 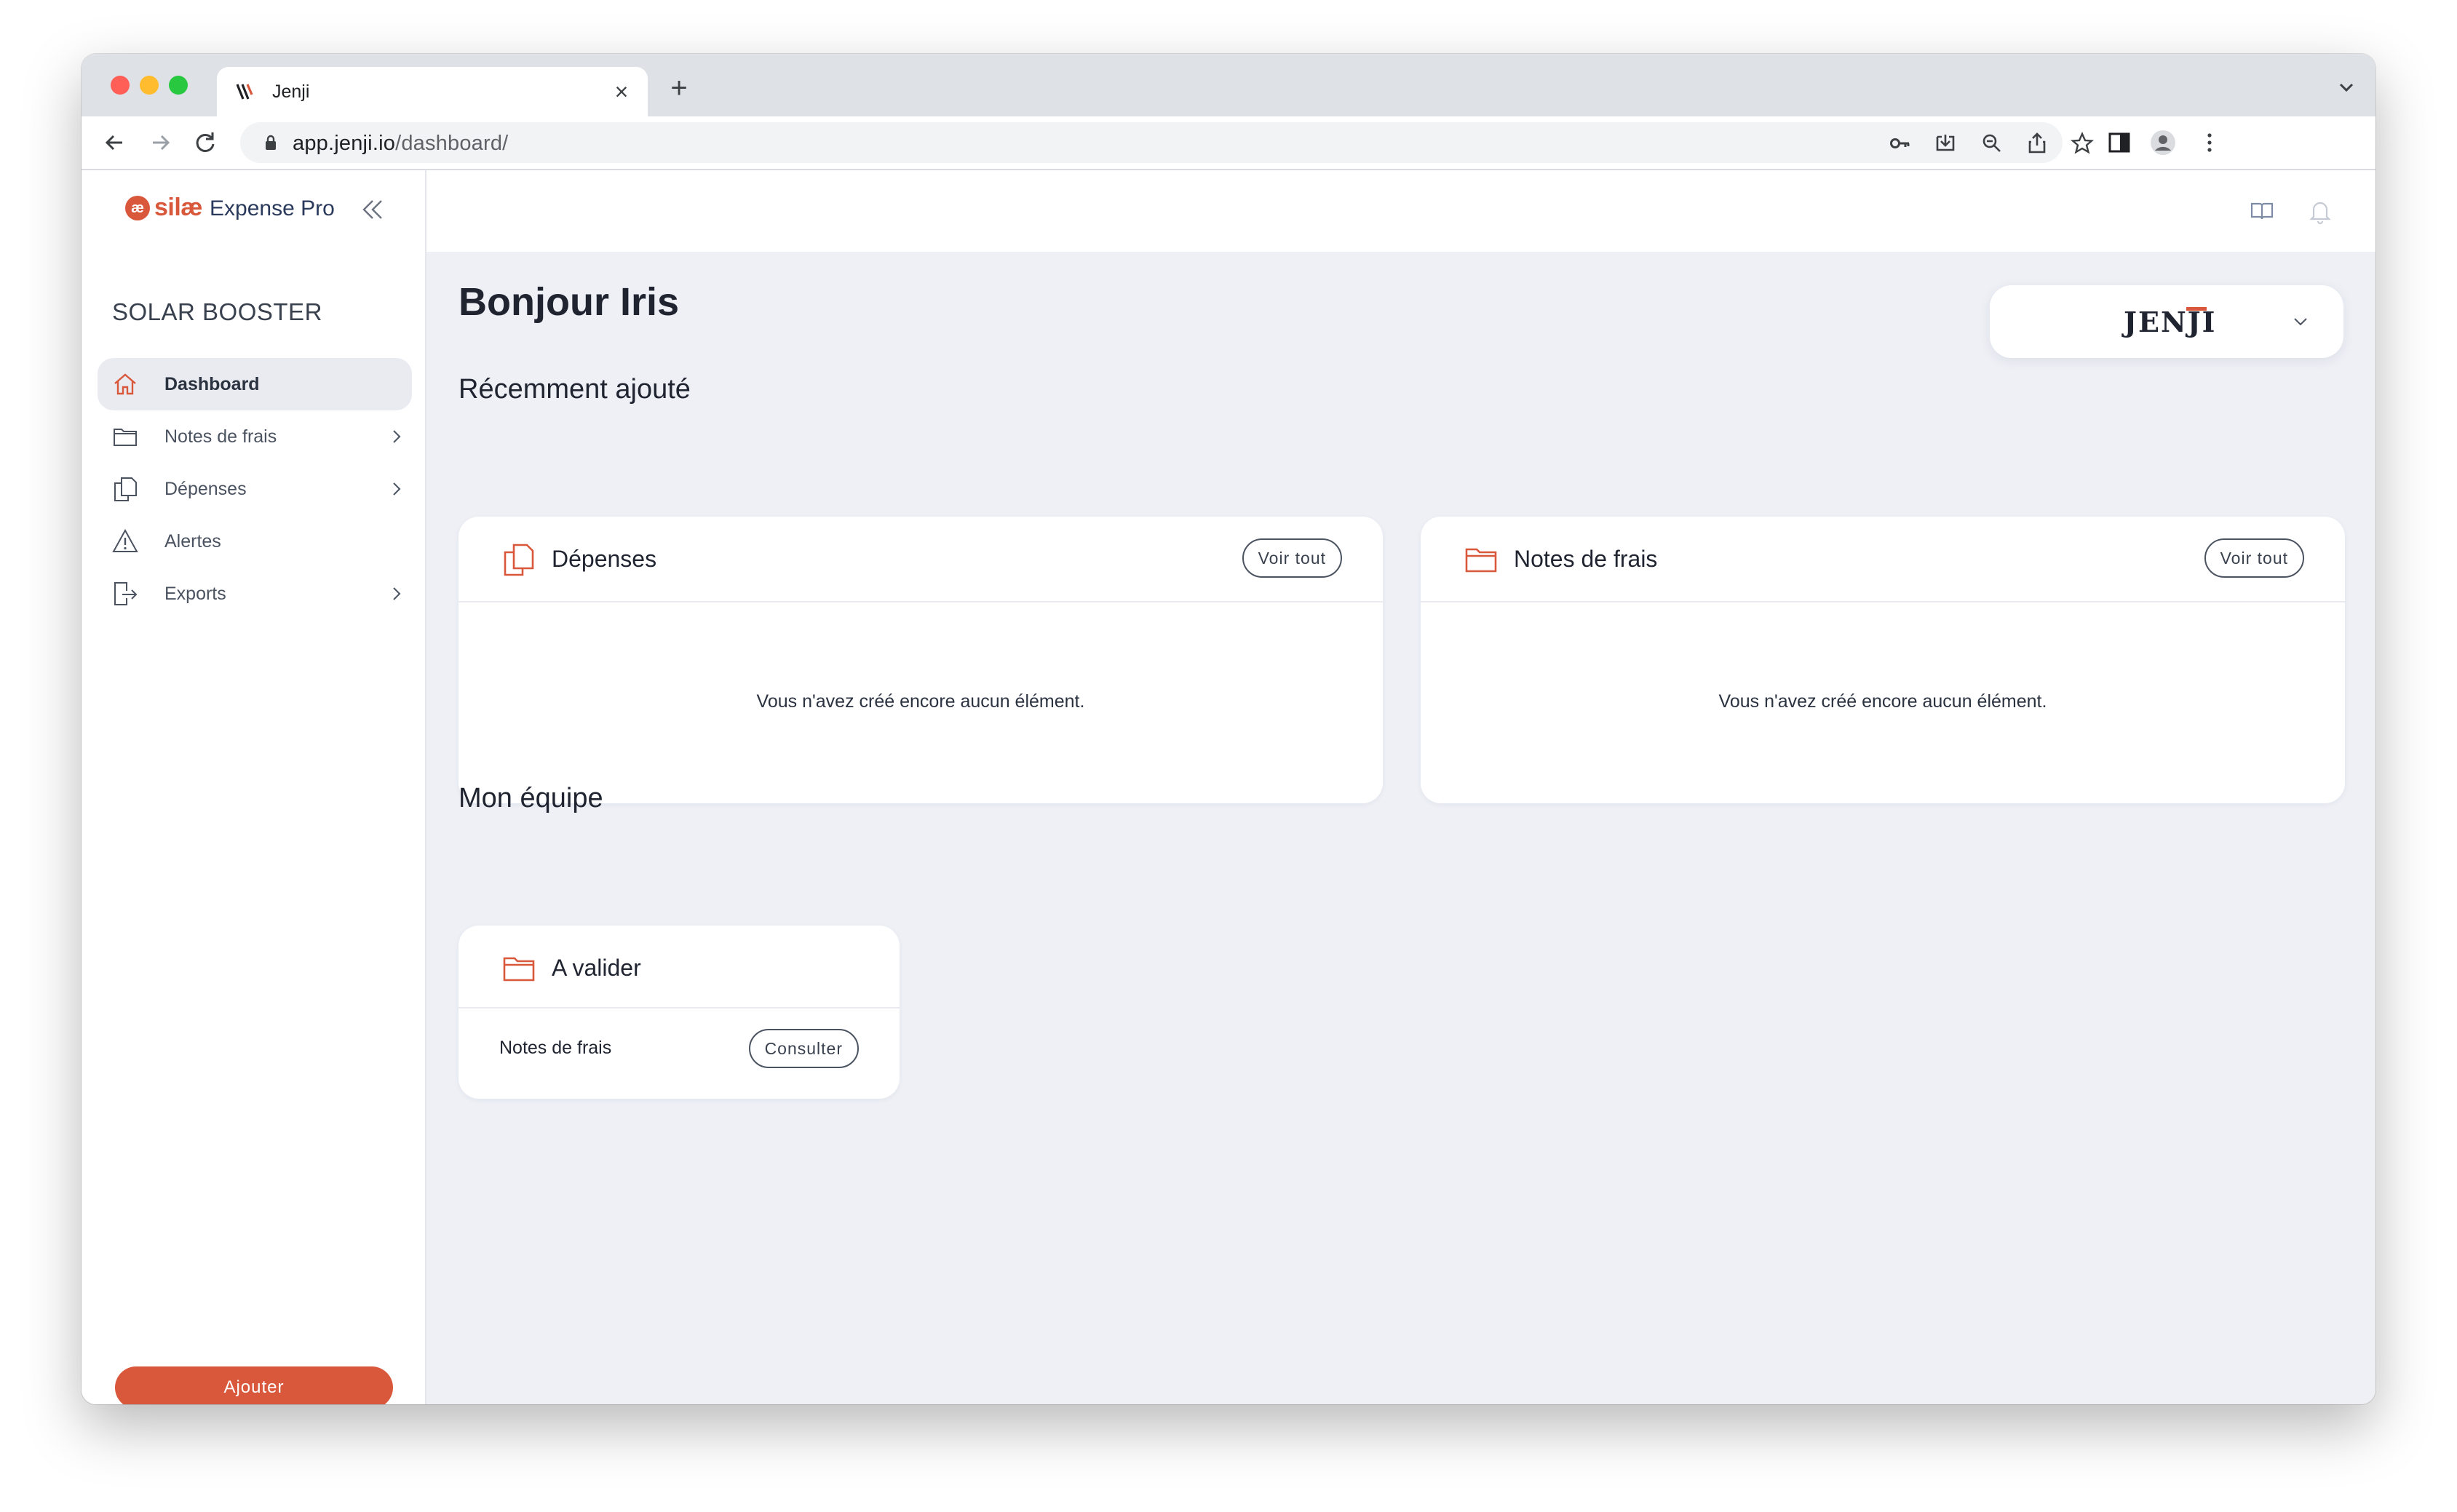 I want to click on sidebar-item-label: Dashboard, so click(x=212, y=384).